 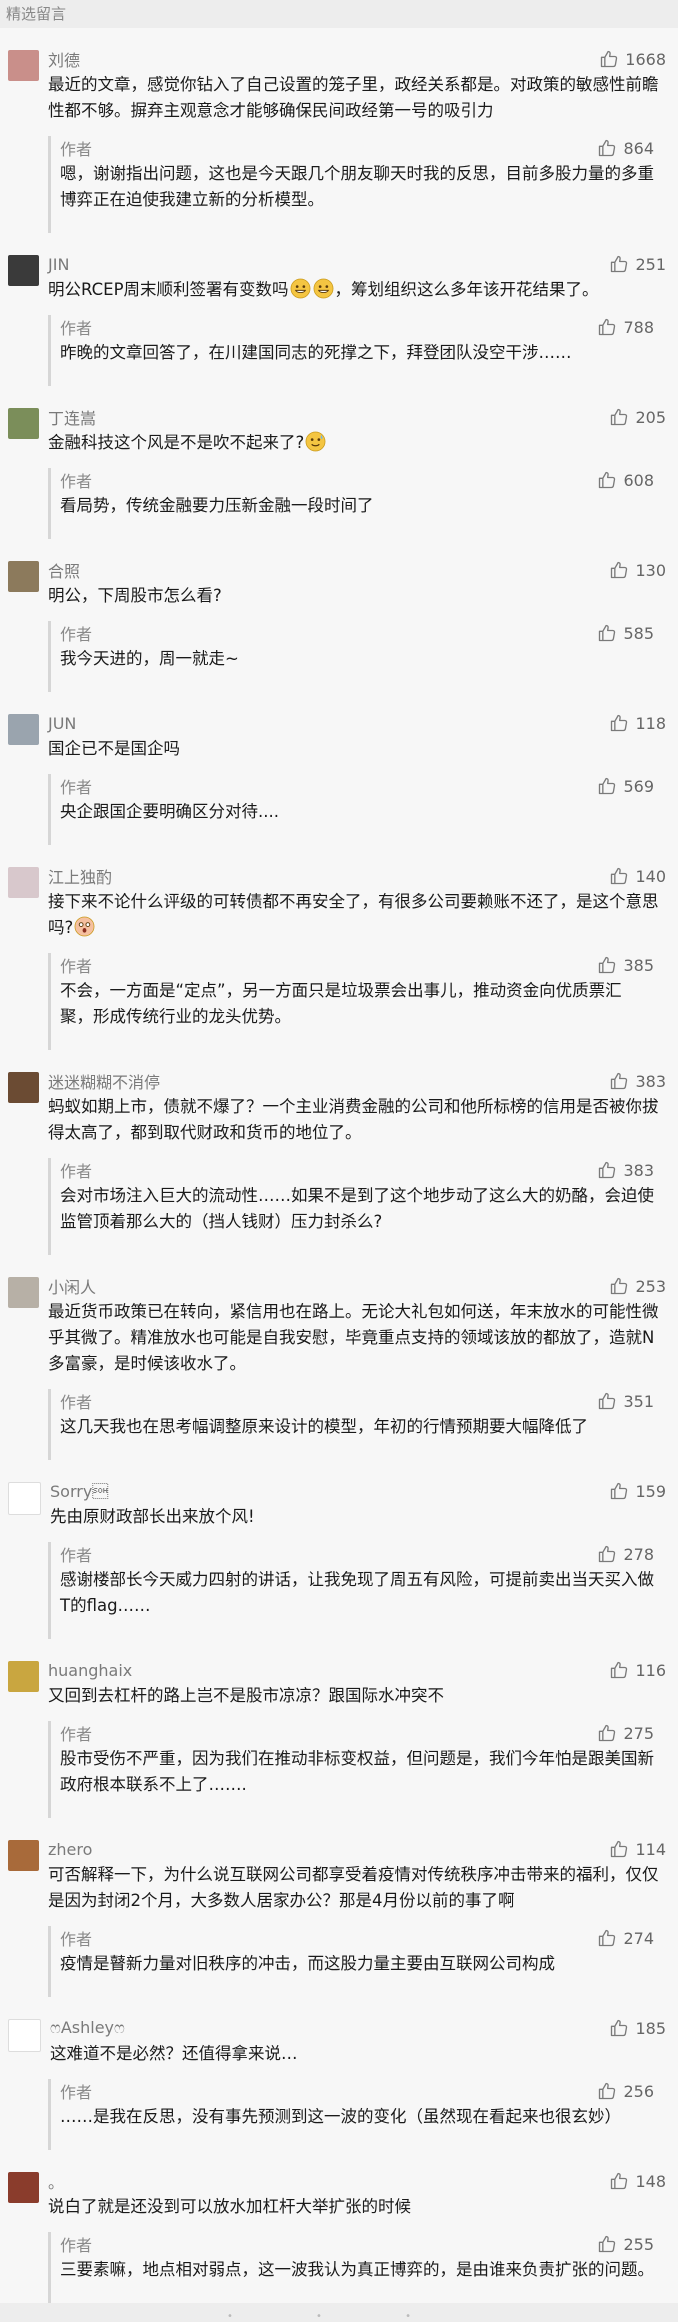 What do you see at coordinates (625, 633) in the screenshot?
I see `reply-like-button: 585` at bounding box center [625, 633].